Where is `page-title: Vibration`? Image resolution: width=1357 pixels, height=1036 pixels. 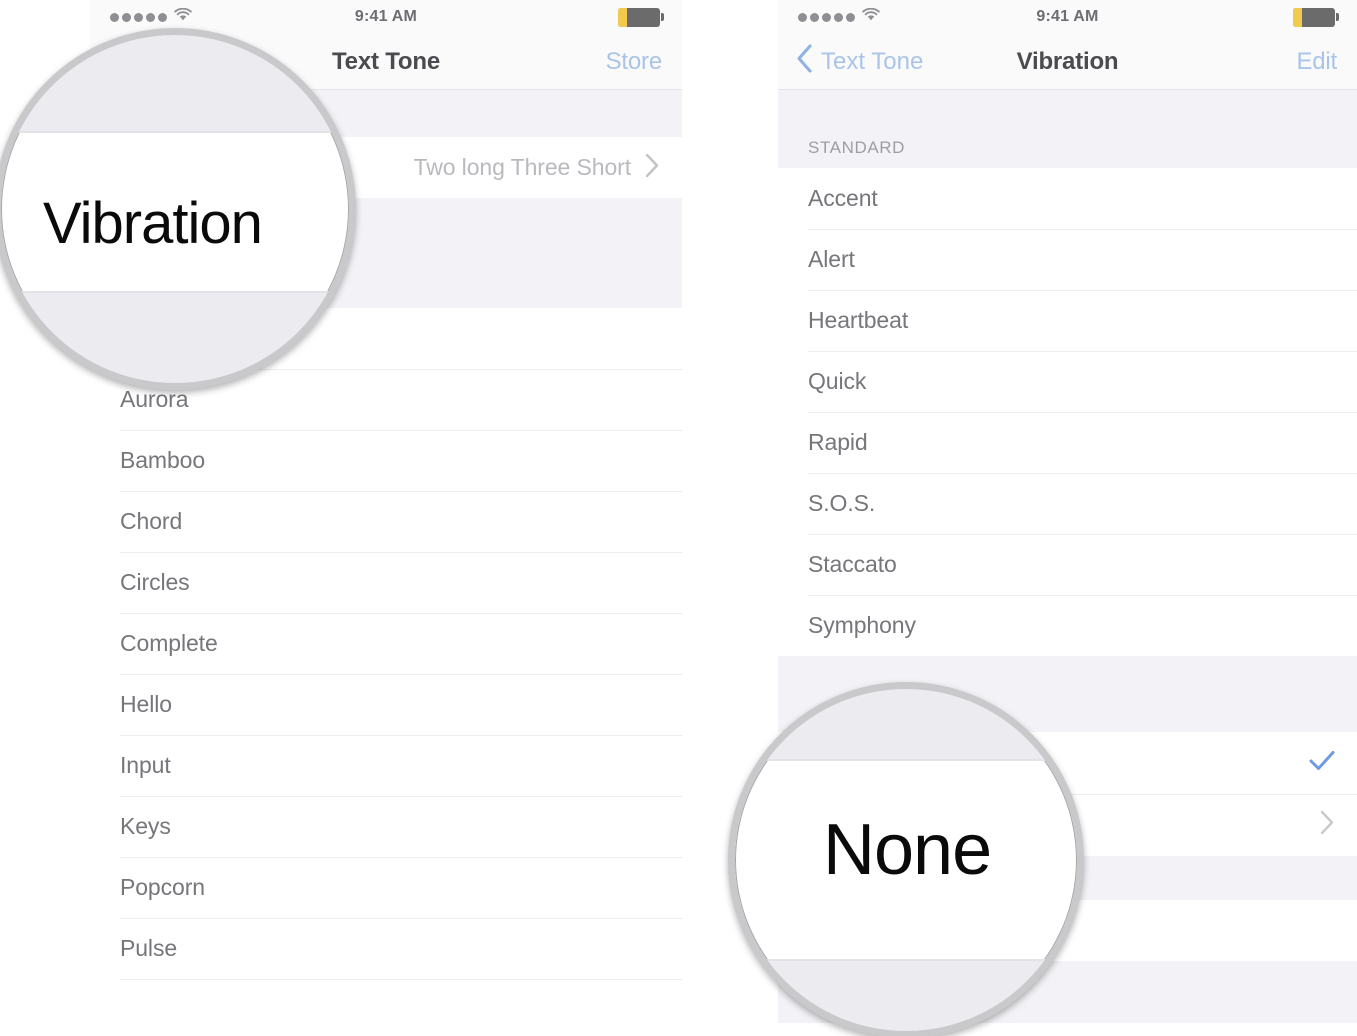
page-title: Vibration is located at coordinates (1067, 61).